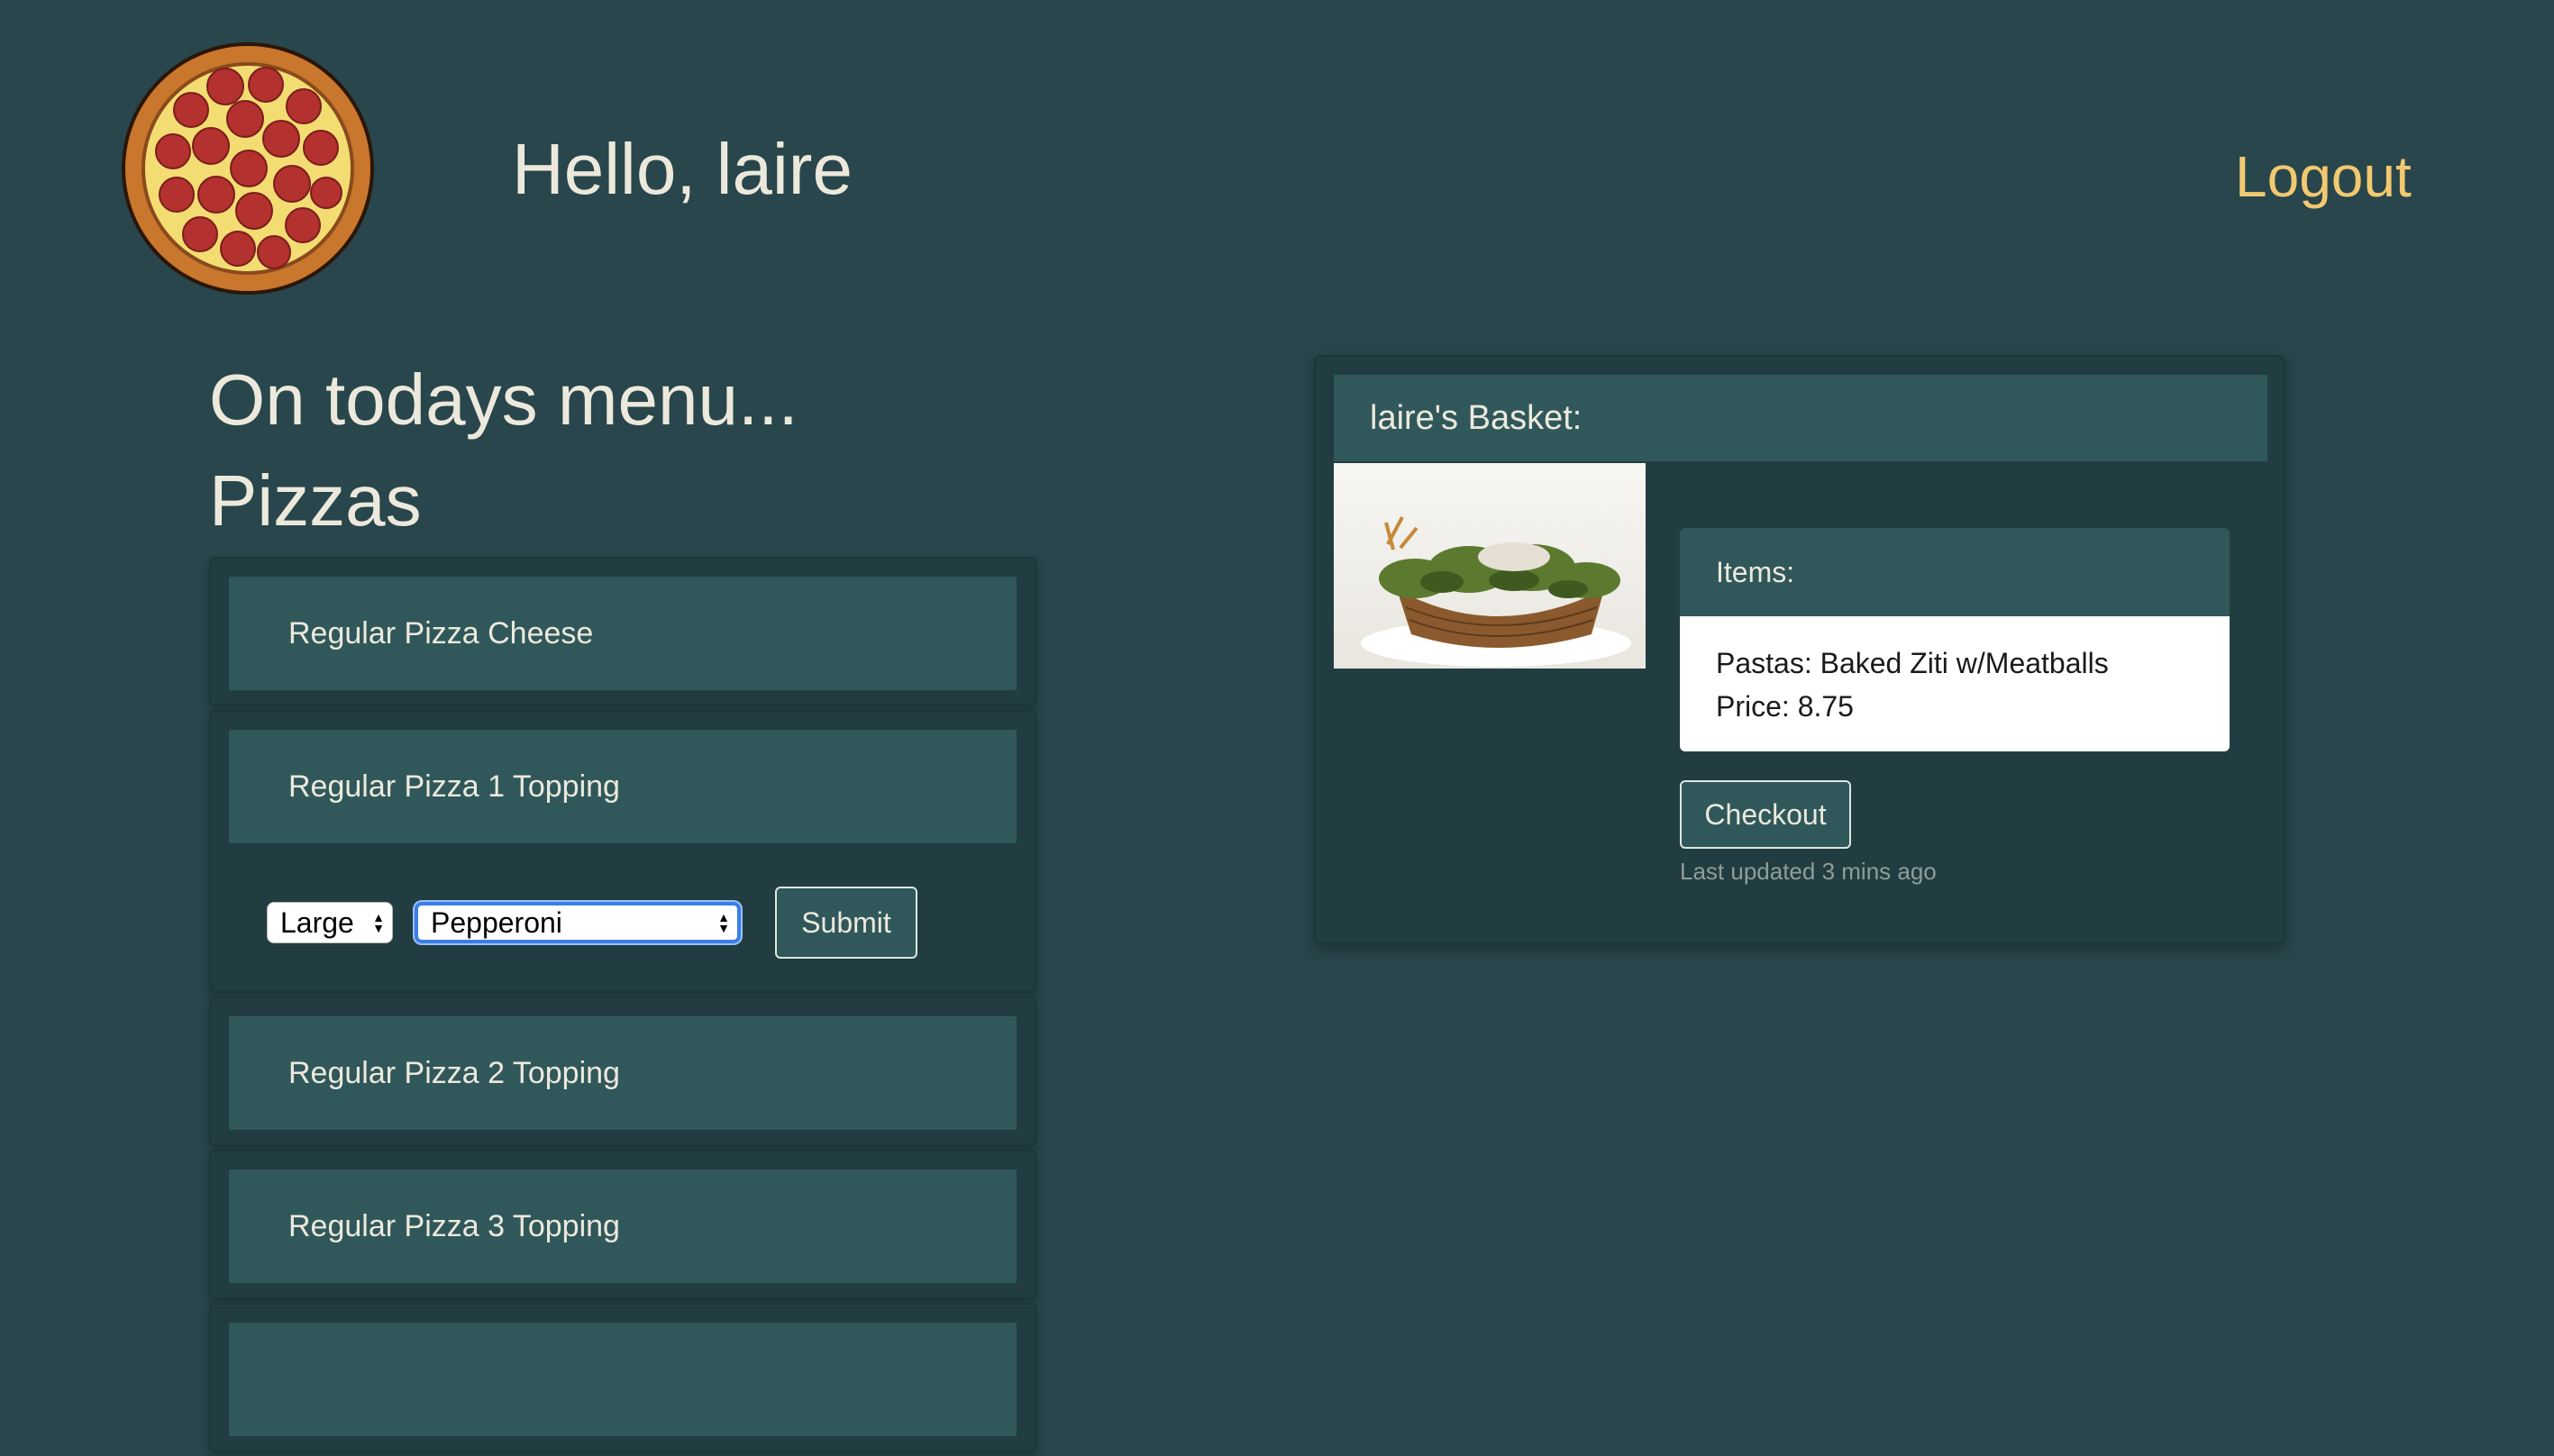 This screenshot has height=1456, width=2554. What do you see at coordinates (1765, 814) in the screenshot?
I see `checkout-button: Checkout` at bounding box center [1765, 814].